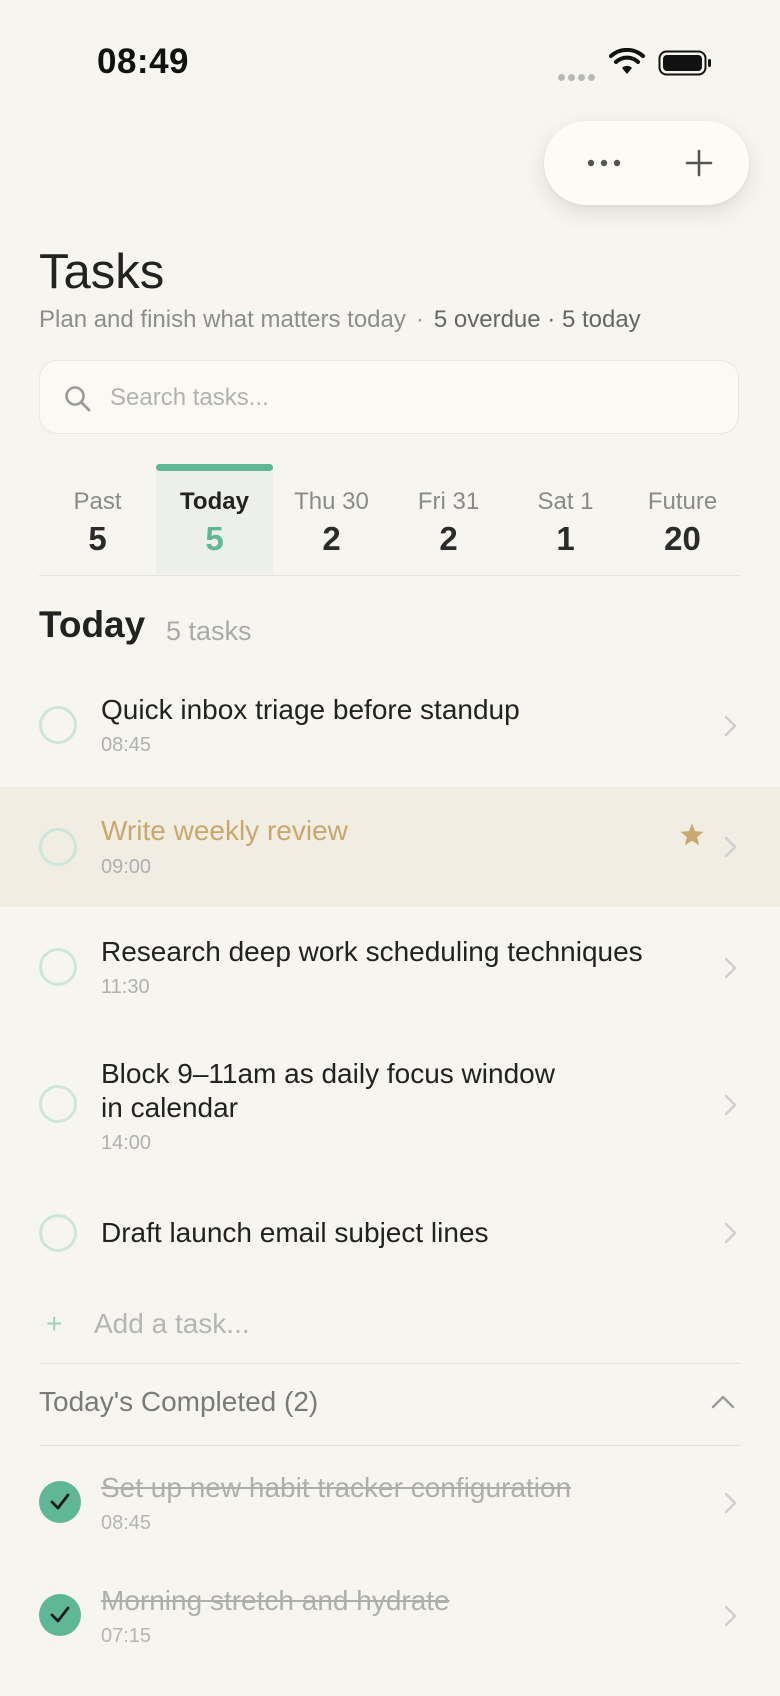 This screenshot has height=1696, width=780. I want to click on search-box, so click(389, 397).